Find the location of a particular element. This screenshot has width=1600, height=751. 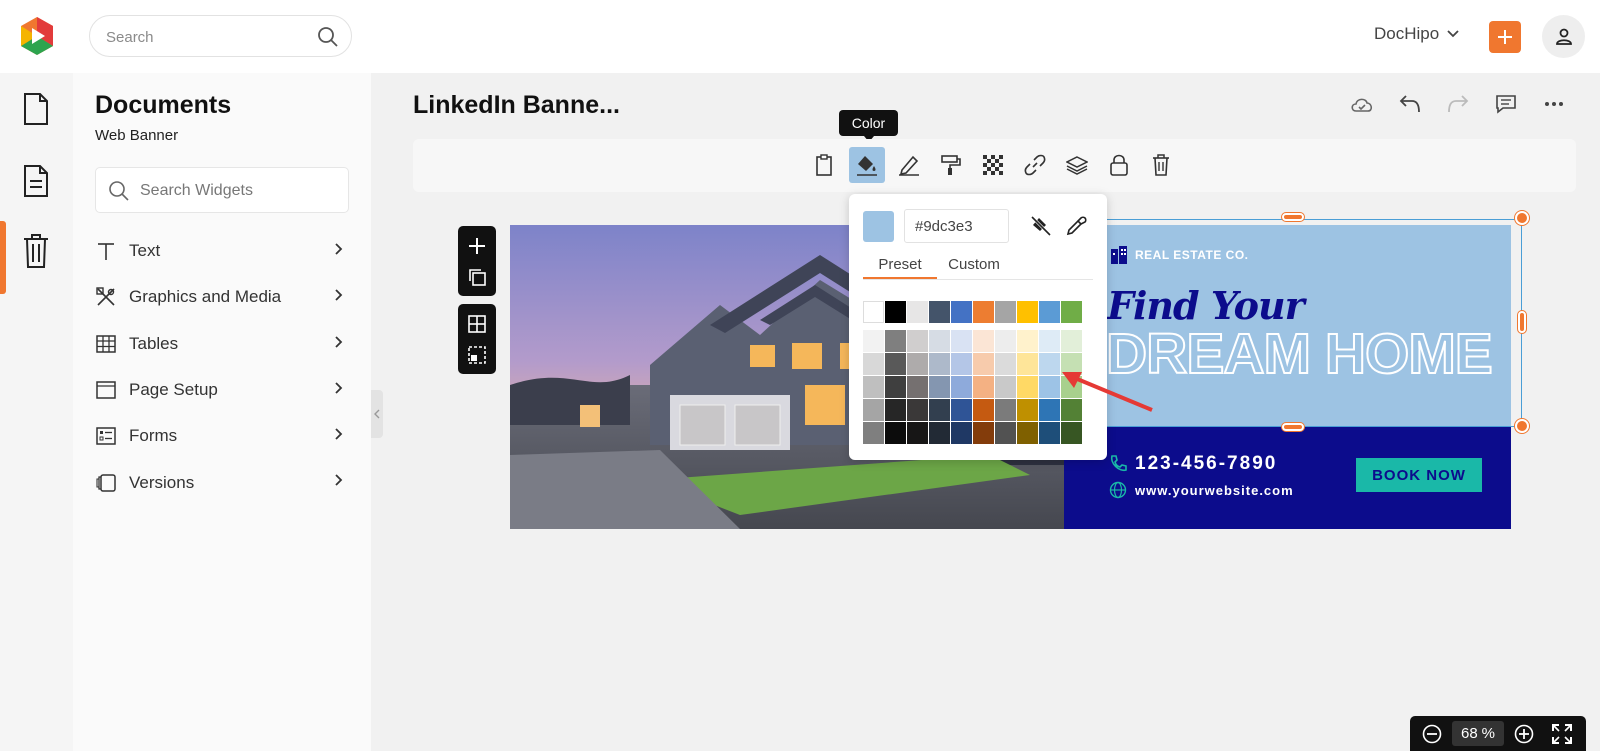

copy-style-button is located at coordinates (951, 165).